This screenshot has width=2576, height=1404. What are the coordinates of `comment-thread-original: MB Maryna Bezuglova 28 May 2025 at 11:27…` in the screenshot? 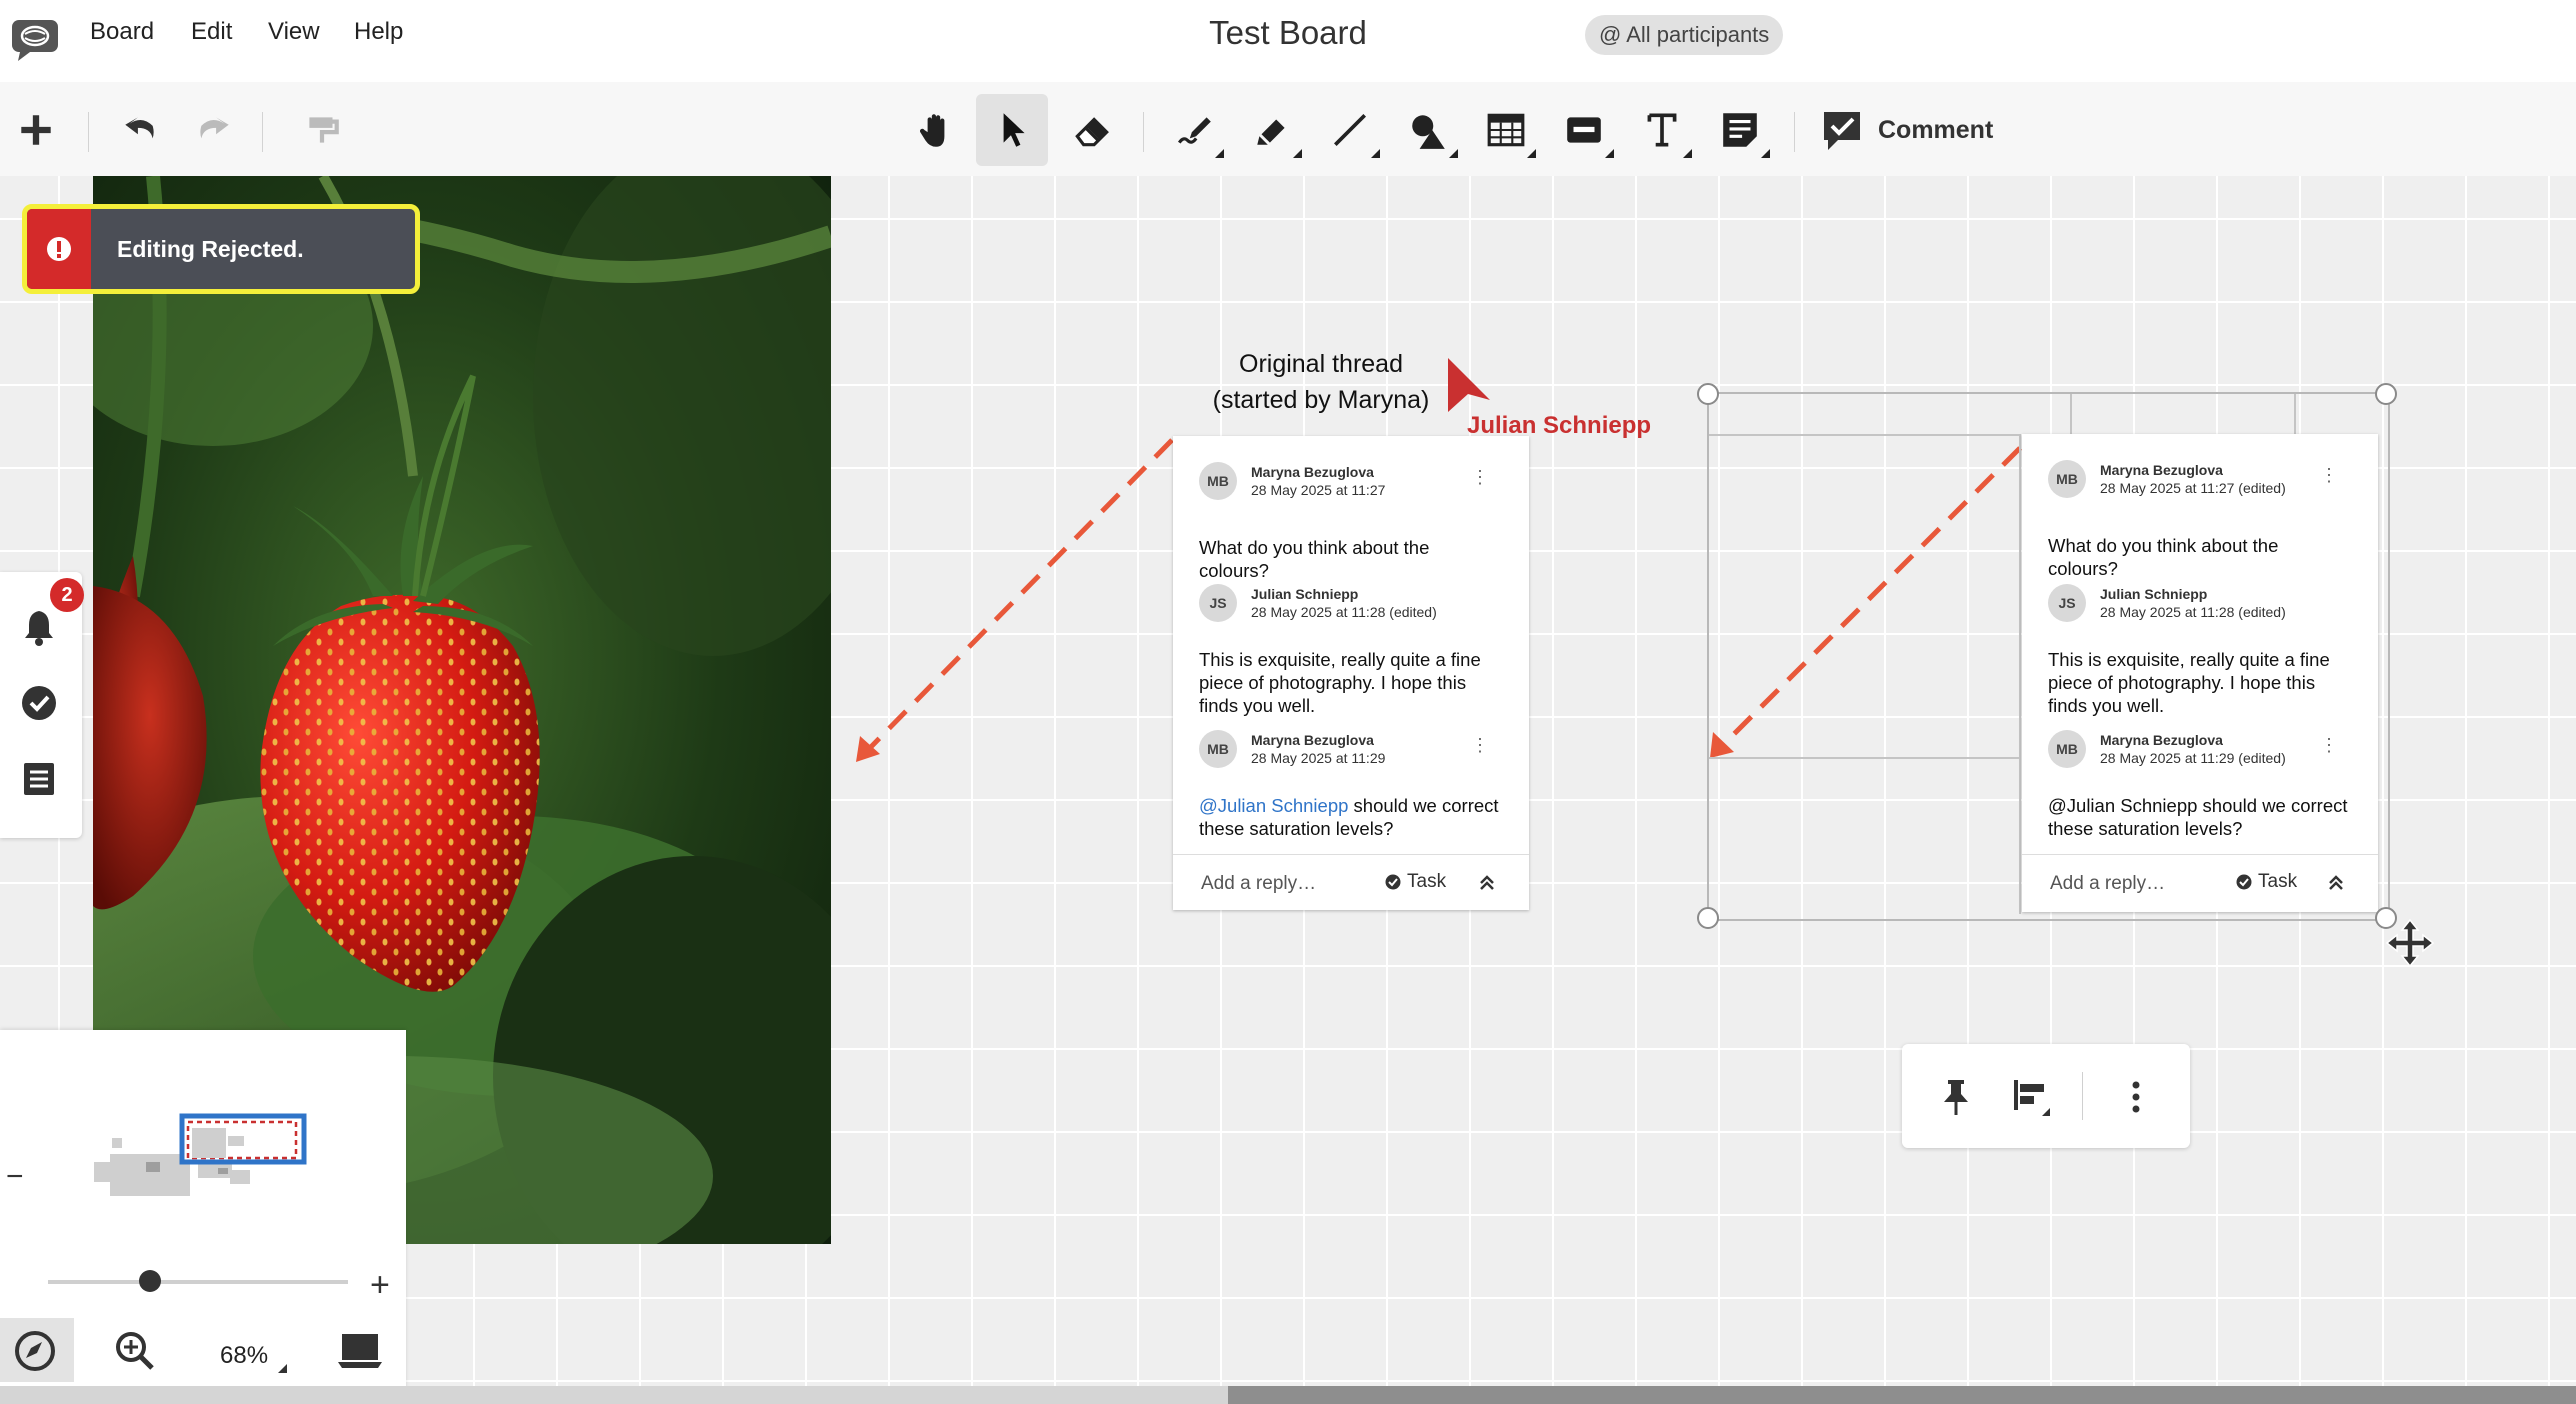 It's located at (1351, 673).